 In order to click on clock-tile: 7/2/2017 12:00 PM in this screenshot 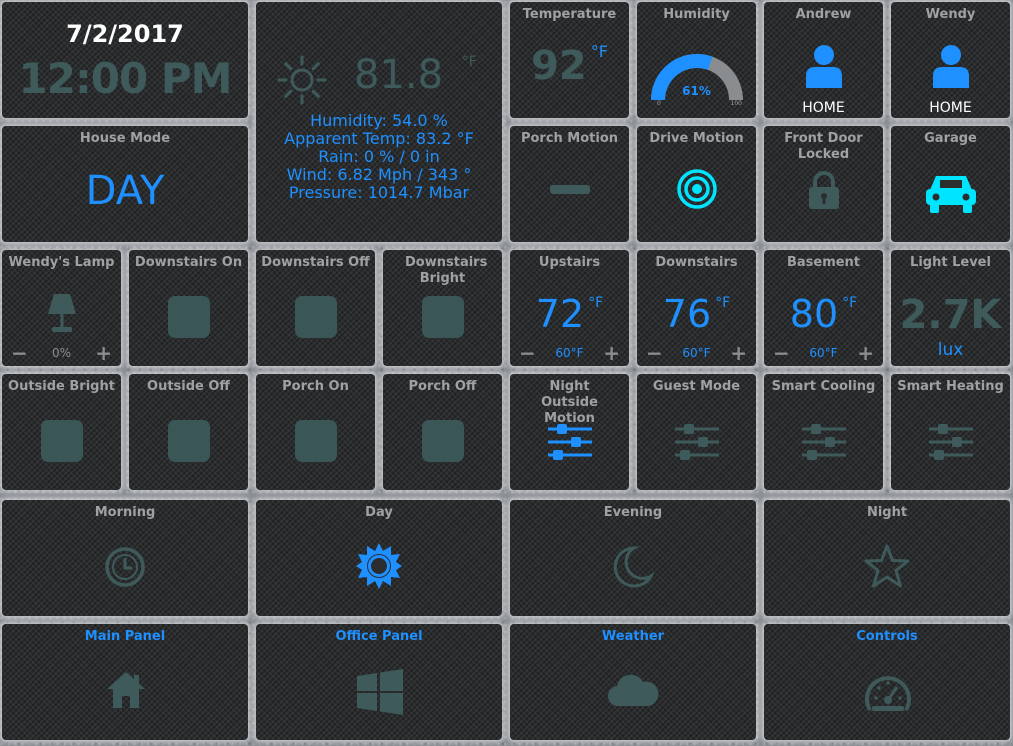, I will do `click(125, 60)`.